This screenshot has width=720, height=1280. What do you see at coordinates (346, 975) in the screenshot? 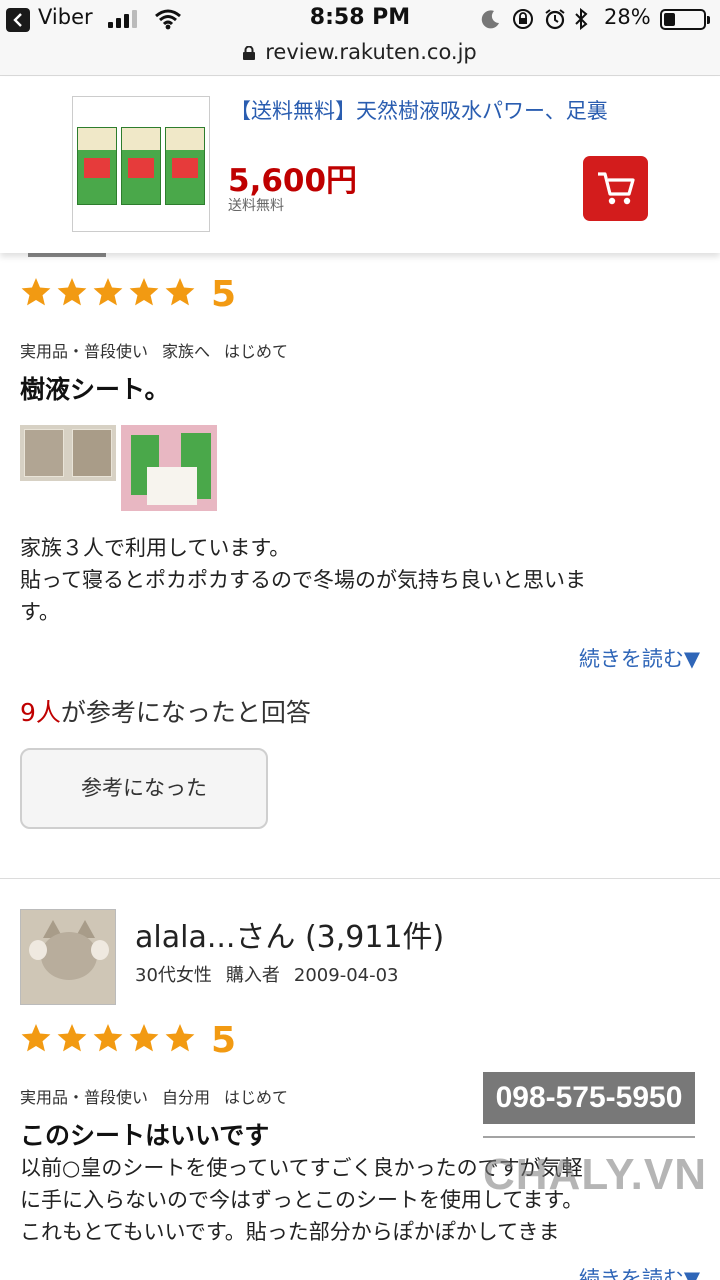
I see `review-date: 2009-04-03` at bounding box center [346, 975].